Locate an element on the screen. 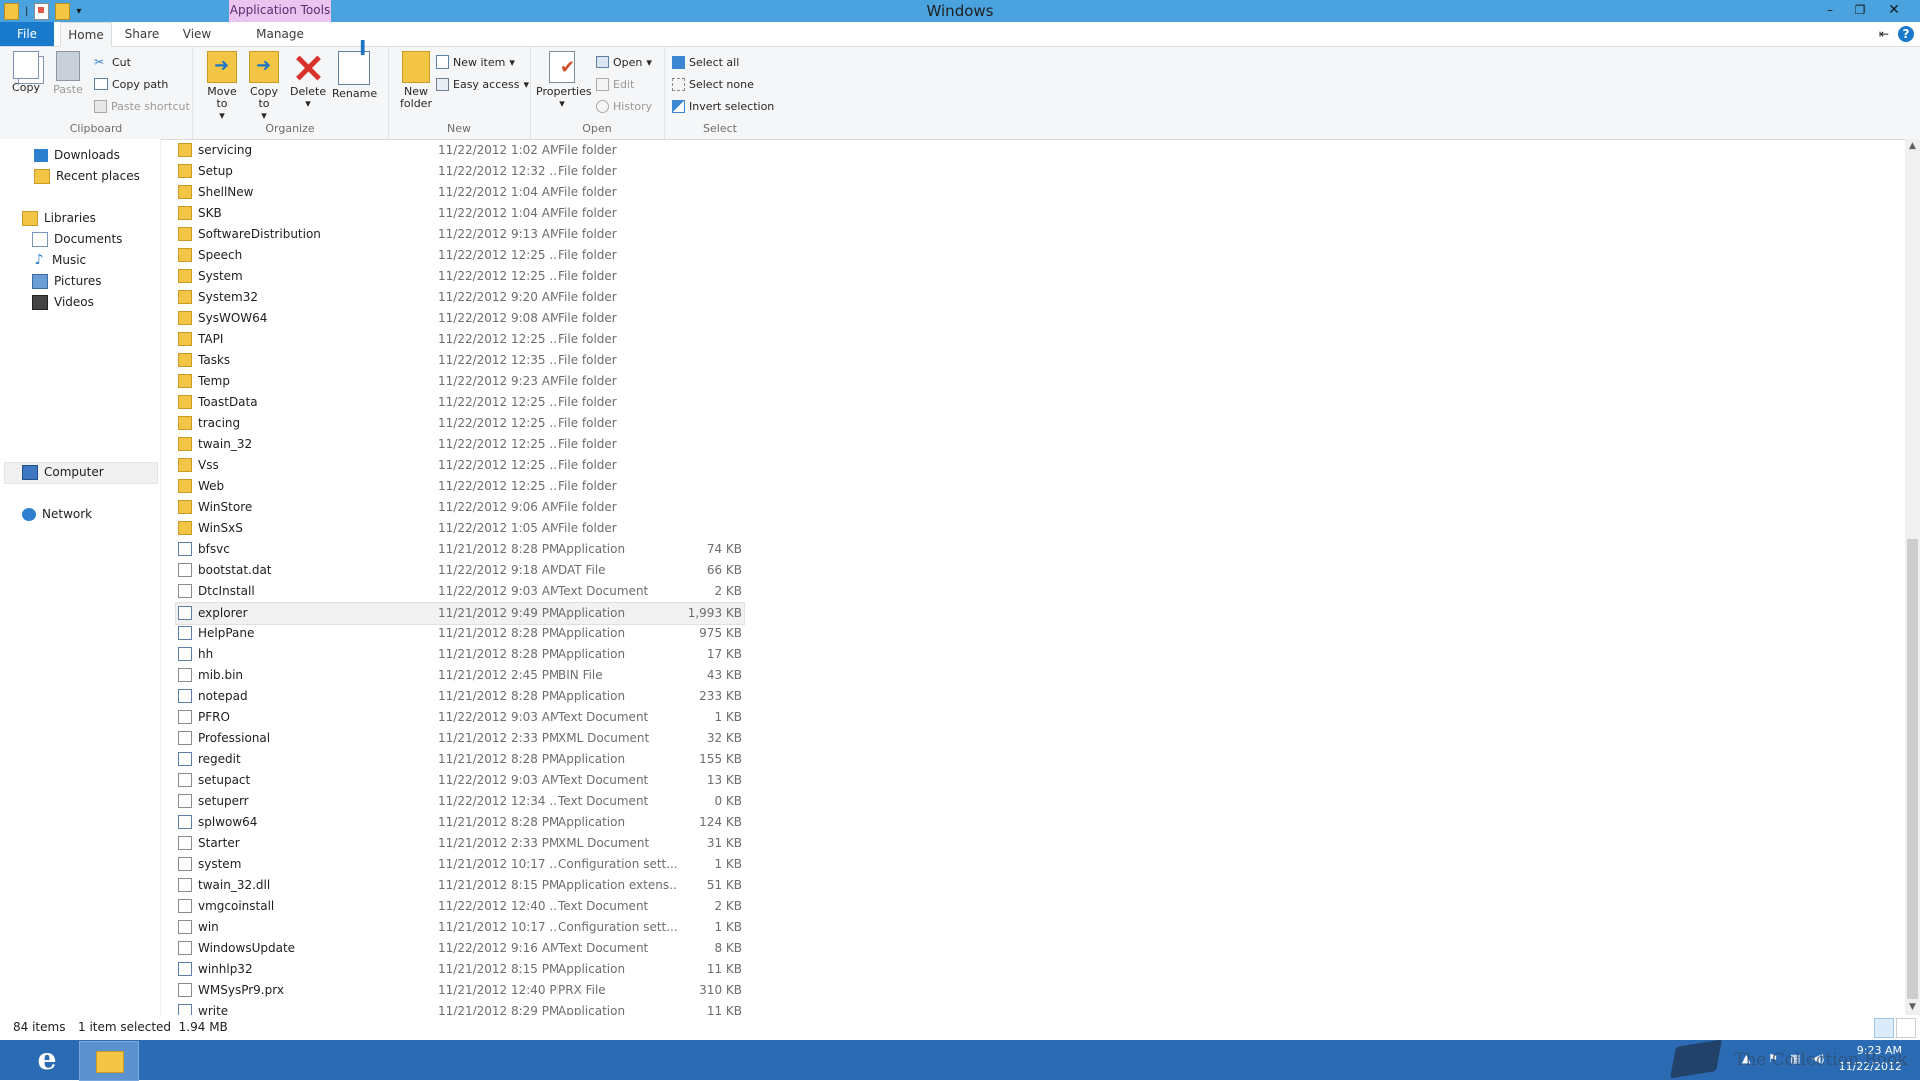  file-size: 32 KB is located at coordinates (724, 738).